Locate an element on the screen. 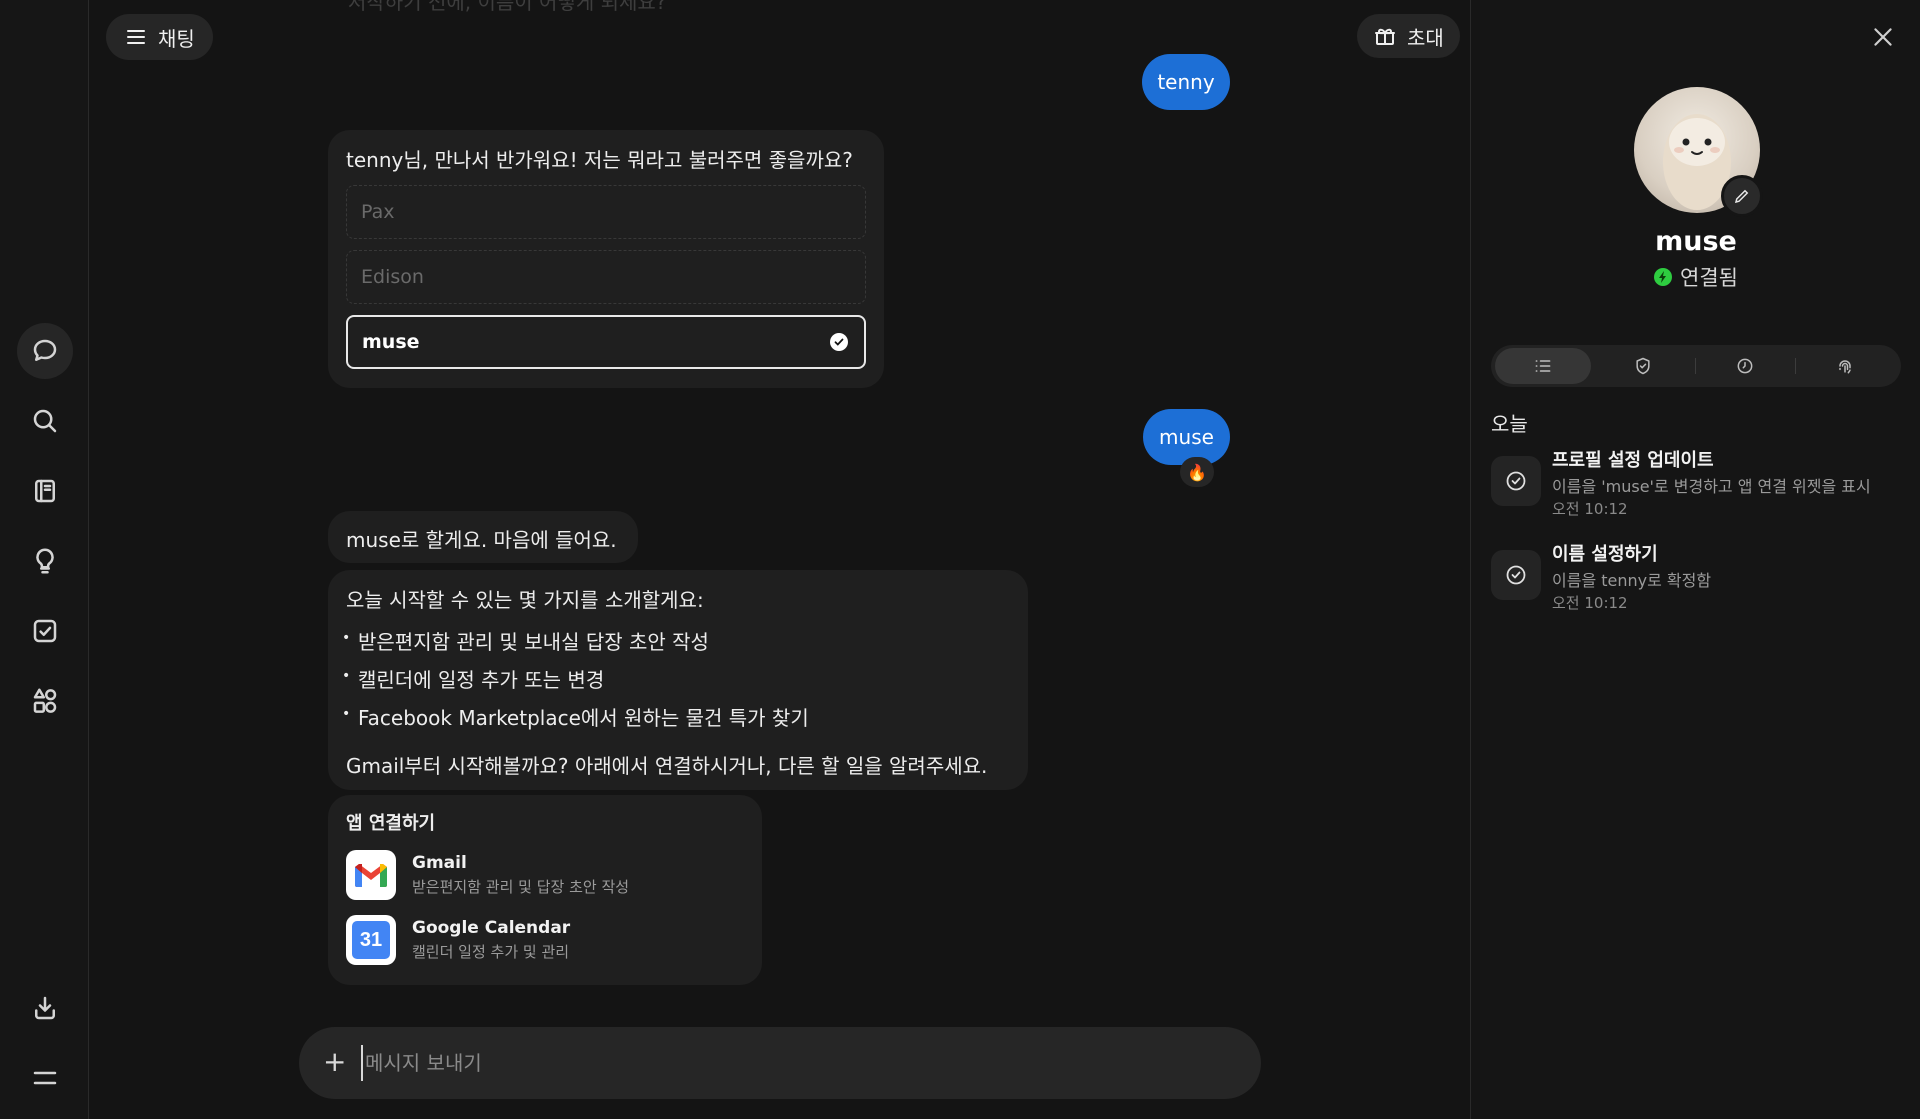 This screenshot has height=1119, width=1920. ideas-nav-button is located at coordinates (45, 561).